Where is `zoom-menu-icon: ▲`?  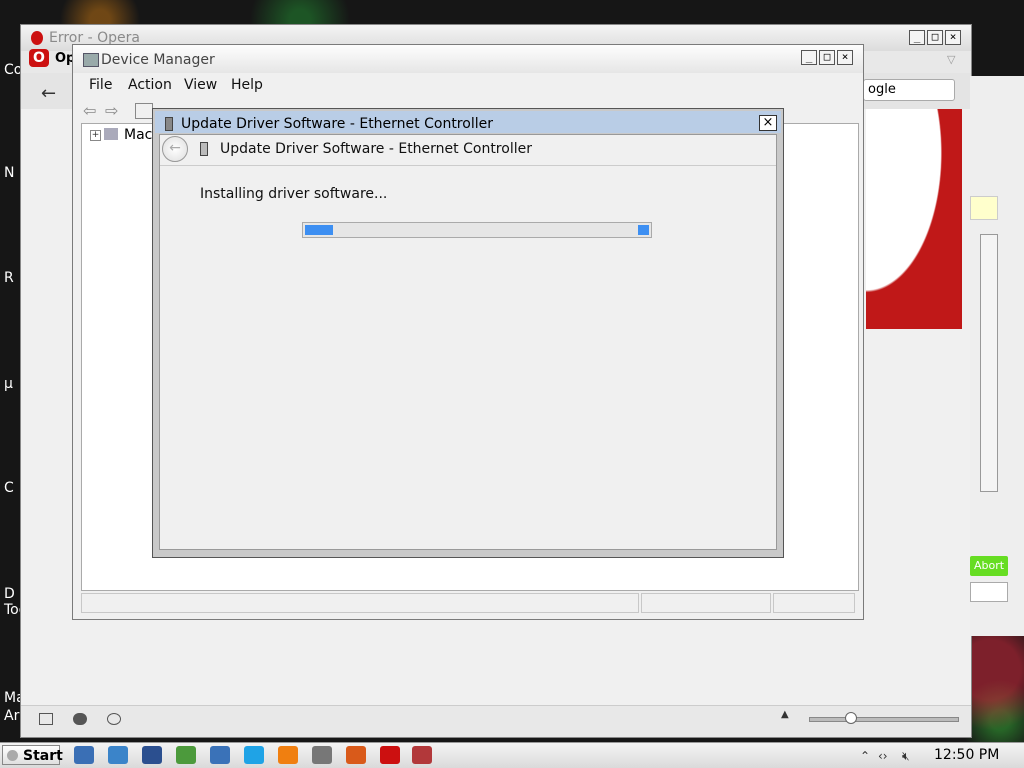 zoom-menu-icon: ▲ is located at coordinates (785, 714).